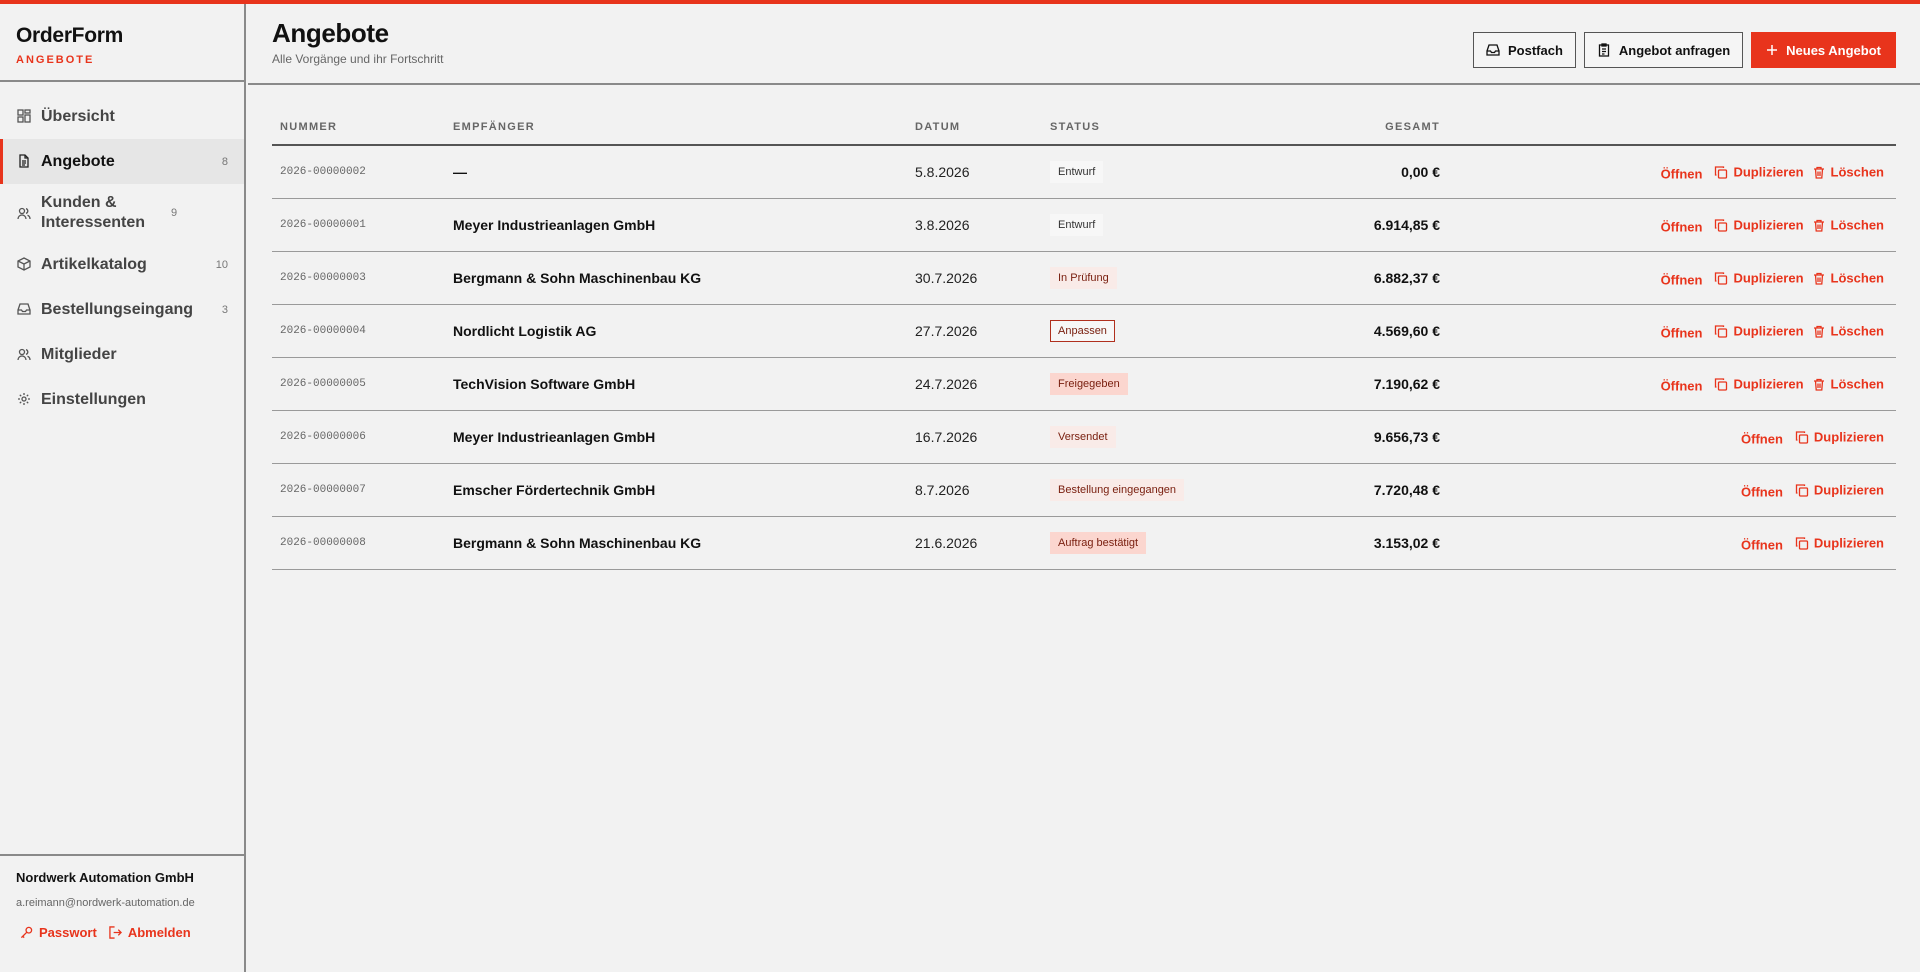 The width and height of the screenshot is (1920, 972). What do you see at coordinates (117, 309) in the screenshot?
I see `sidebar-item-label: Bestellungseingang` at bounding box center [117, 309].